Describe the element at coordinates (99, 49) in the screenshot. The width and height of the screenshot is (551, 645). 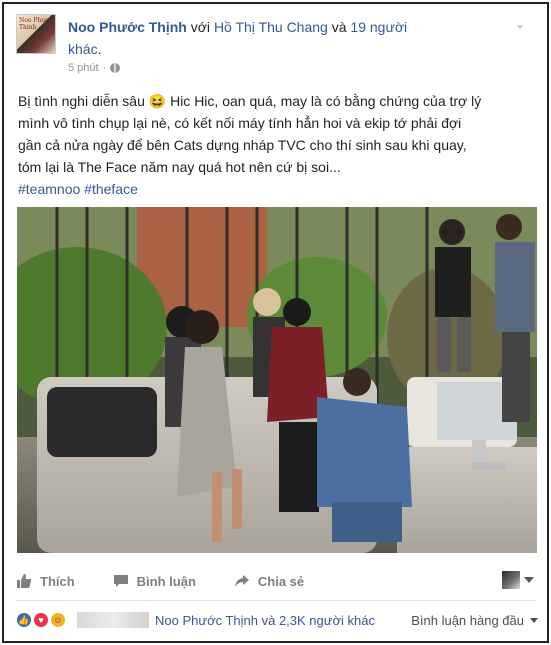
I see `sentence-end: .` at that location.